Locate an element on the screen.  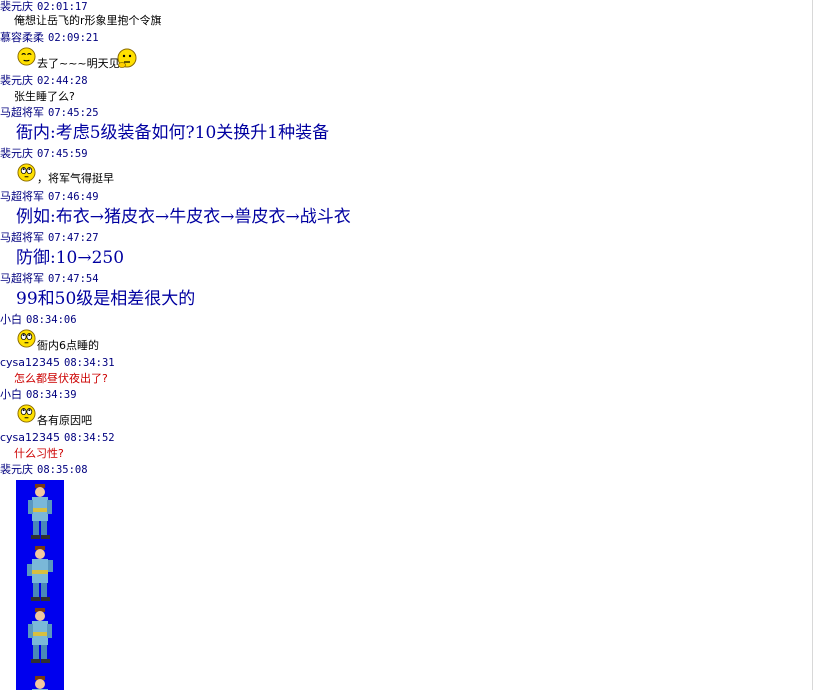
message-header: 裴元庆 02:44:28 is located at coordinates (44, 81).